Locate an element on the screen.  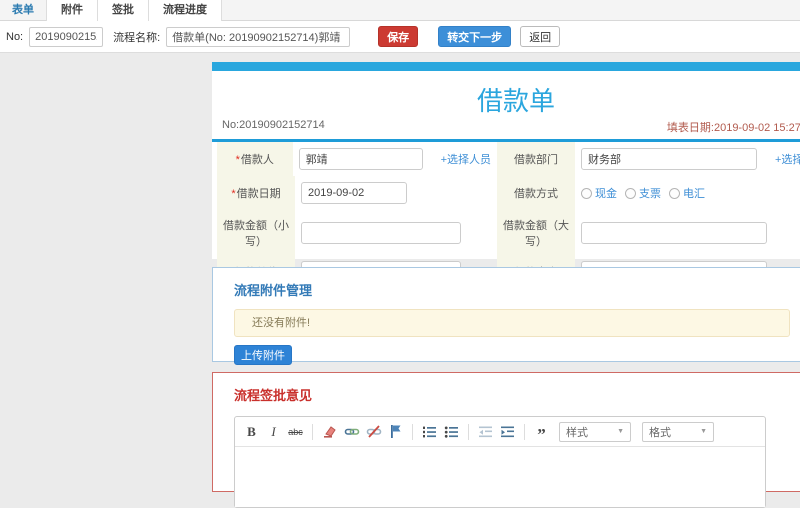
form-number: No:20190902152714 is located at coordinates (273, 125).